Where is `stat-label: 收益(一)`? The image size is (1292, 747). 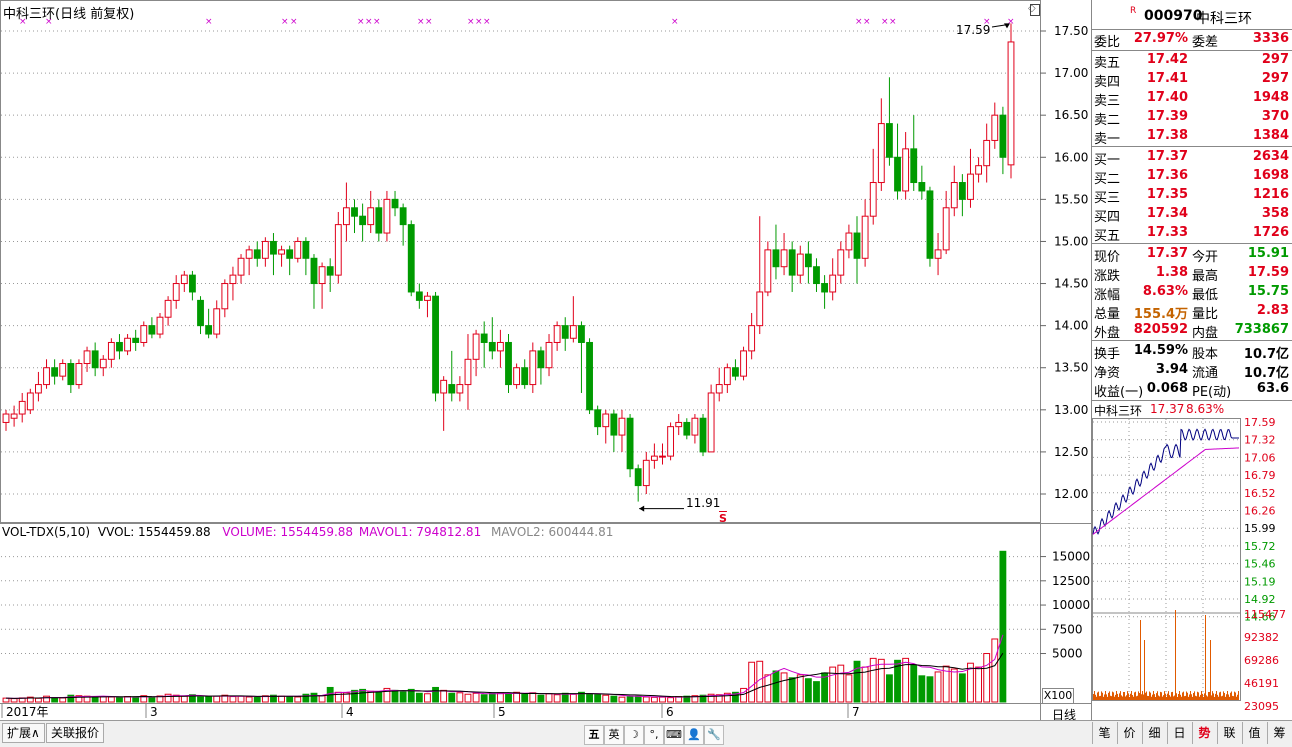
stat-label: 收益(一) is located at coordinates (1119, 392).